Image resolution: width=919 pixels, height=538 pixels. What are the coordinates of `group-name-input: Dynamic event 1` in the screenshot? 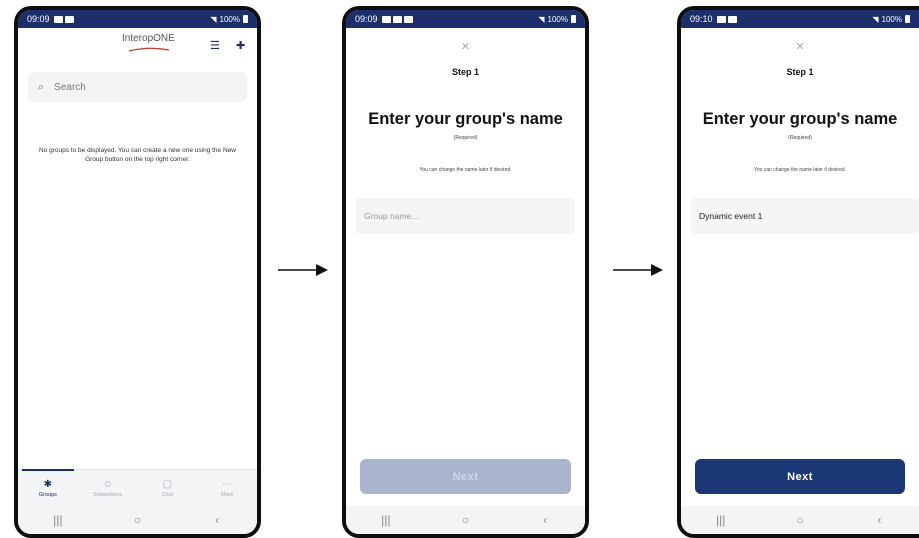 It's located at (805, 216).